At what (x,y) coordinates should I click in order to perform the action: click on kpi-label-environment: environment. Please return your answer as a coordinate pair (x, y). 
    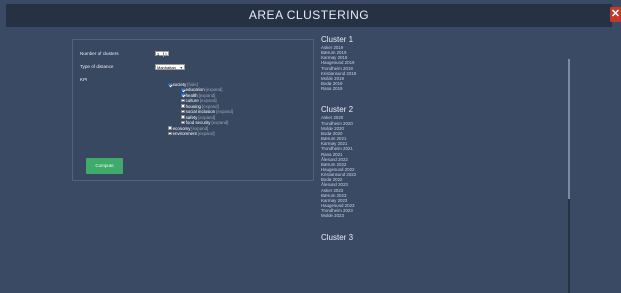
    Looking at the image, I should click on (184, 133).